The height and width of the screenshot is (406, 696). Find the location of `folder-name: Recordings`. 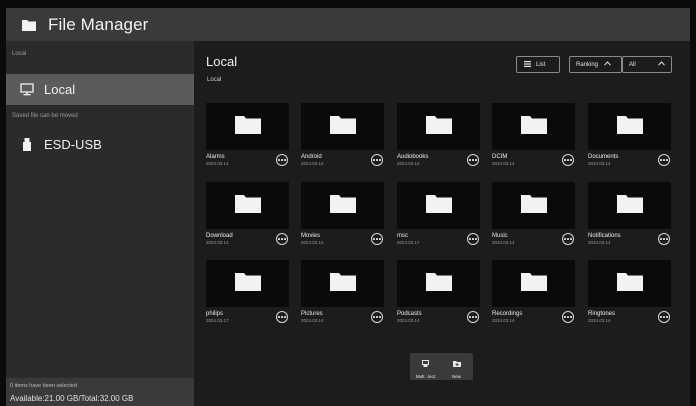

folder-name: Recordings is located at coordinates (507, 314).